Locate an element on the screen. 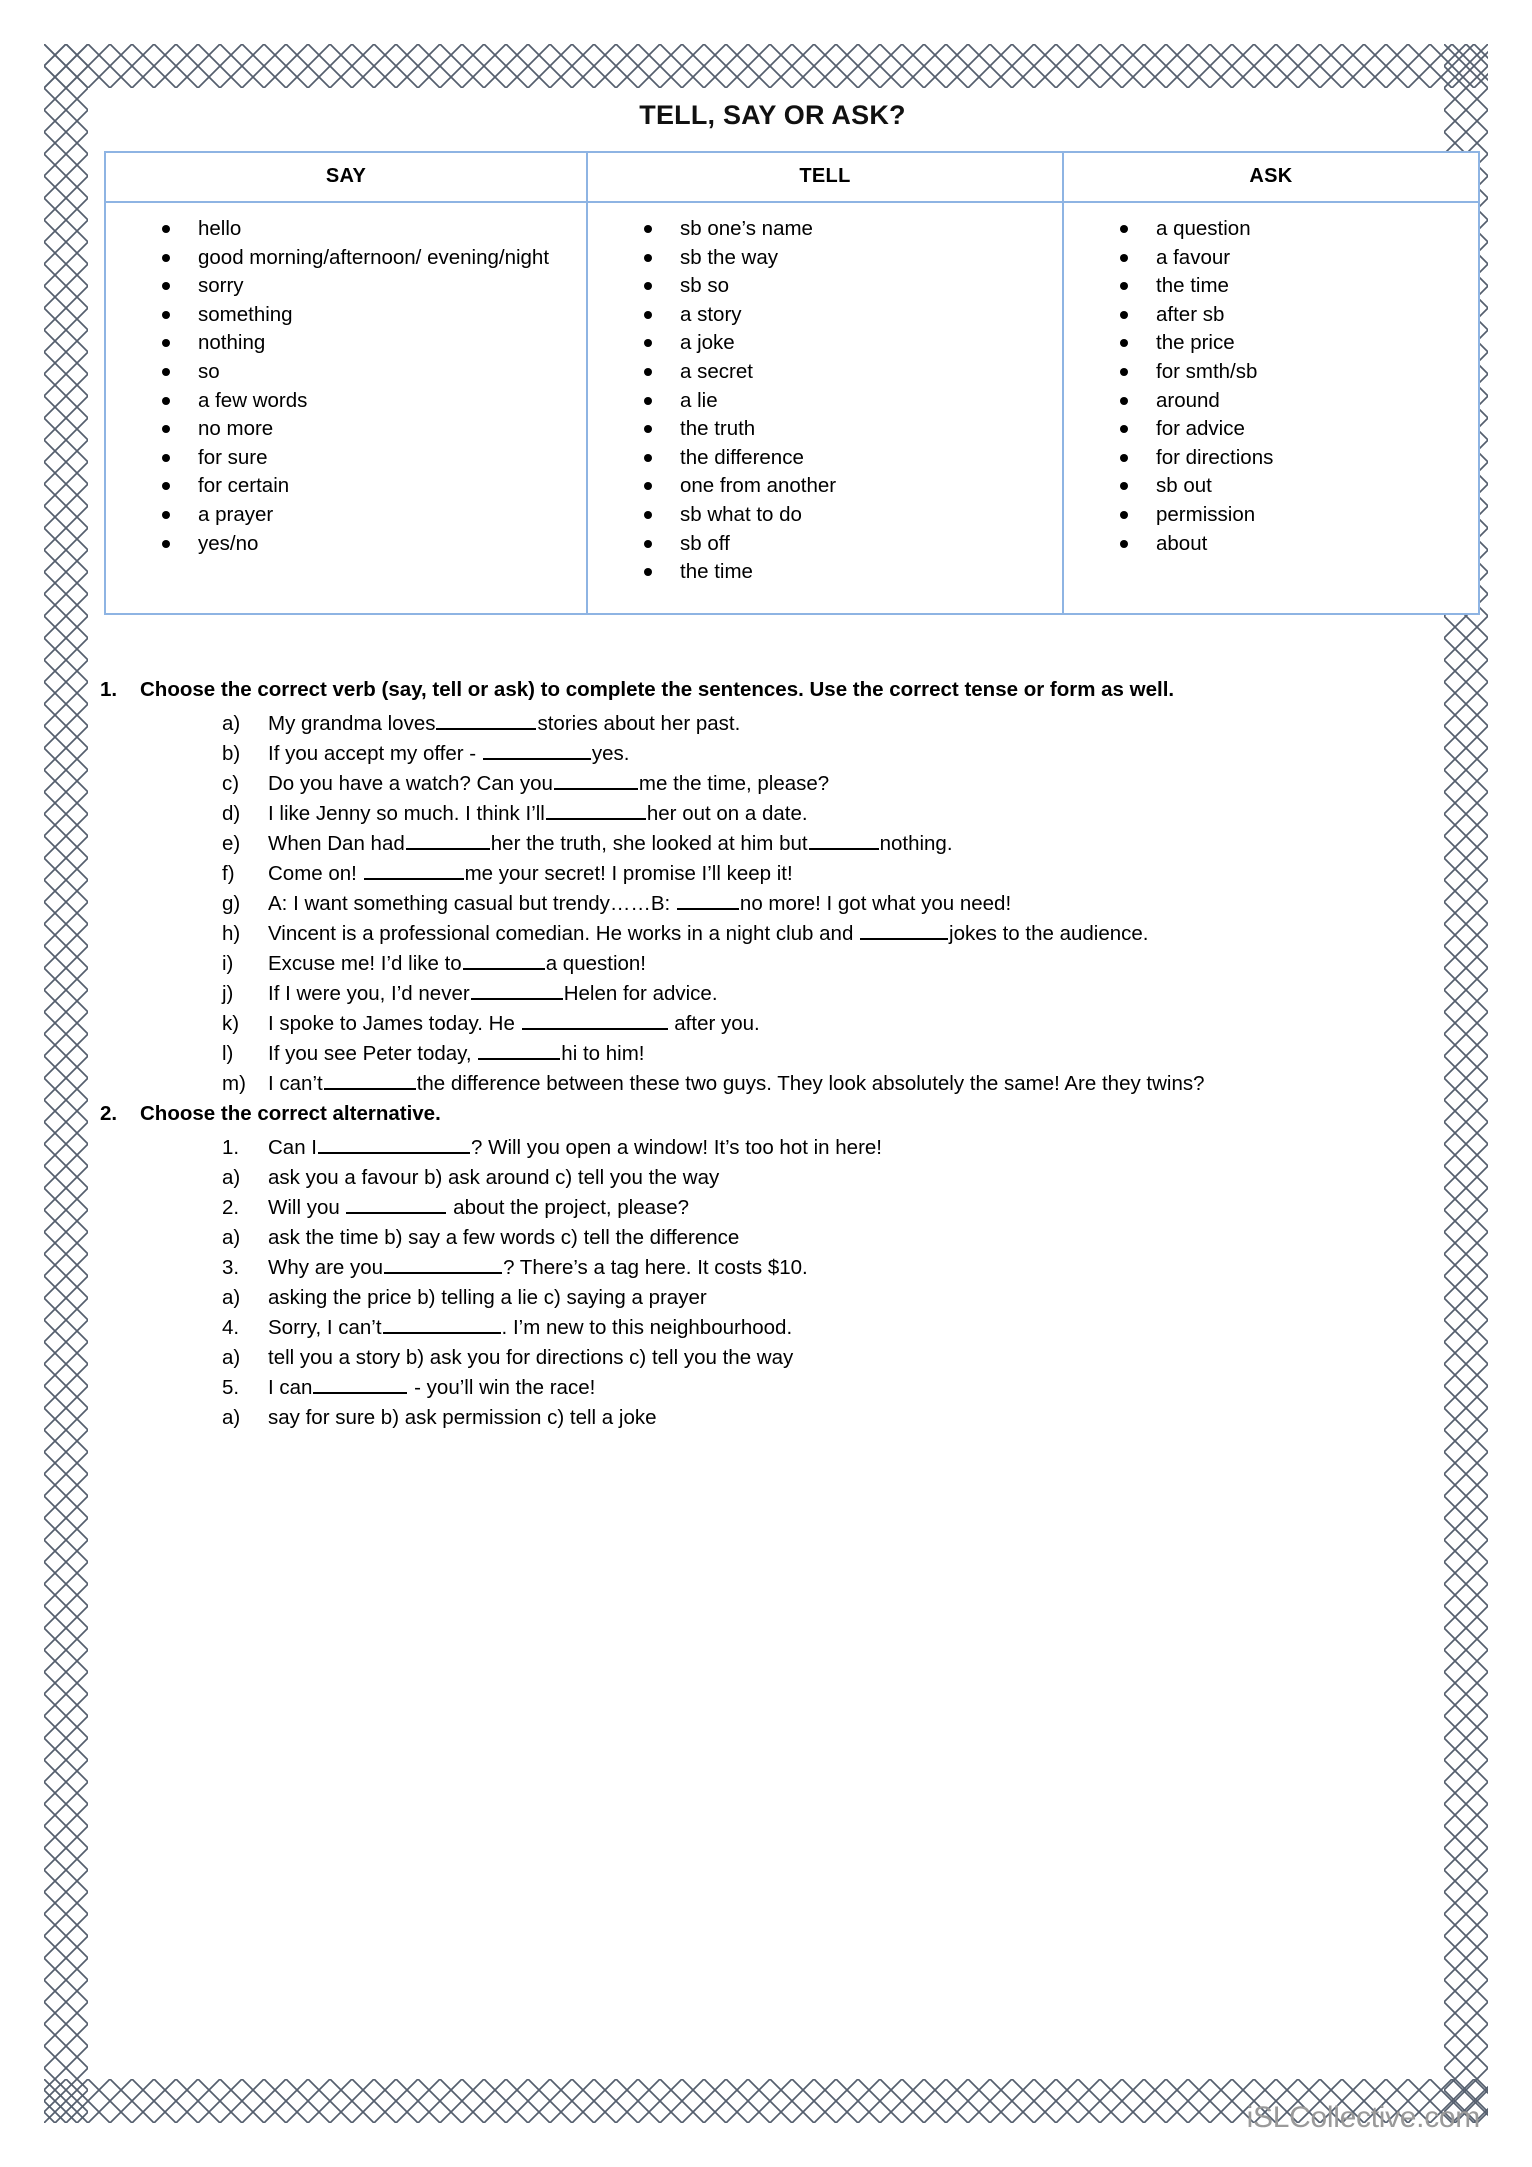 Image resolution: width=1532 pixels, height=2167 pixels. list-item-label: a lie is located at coordinates (699, 400).